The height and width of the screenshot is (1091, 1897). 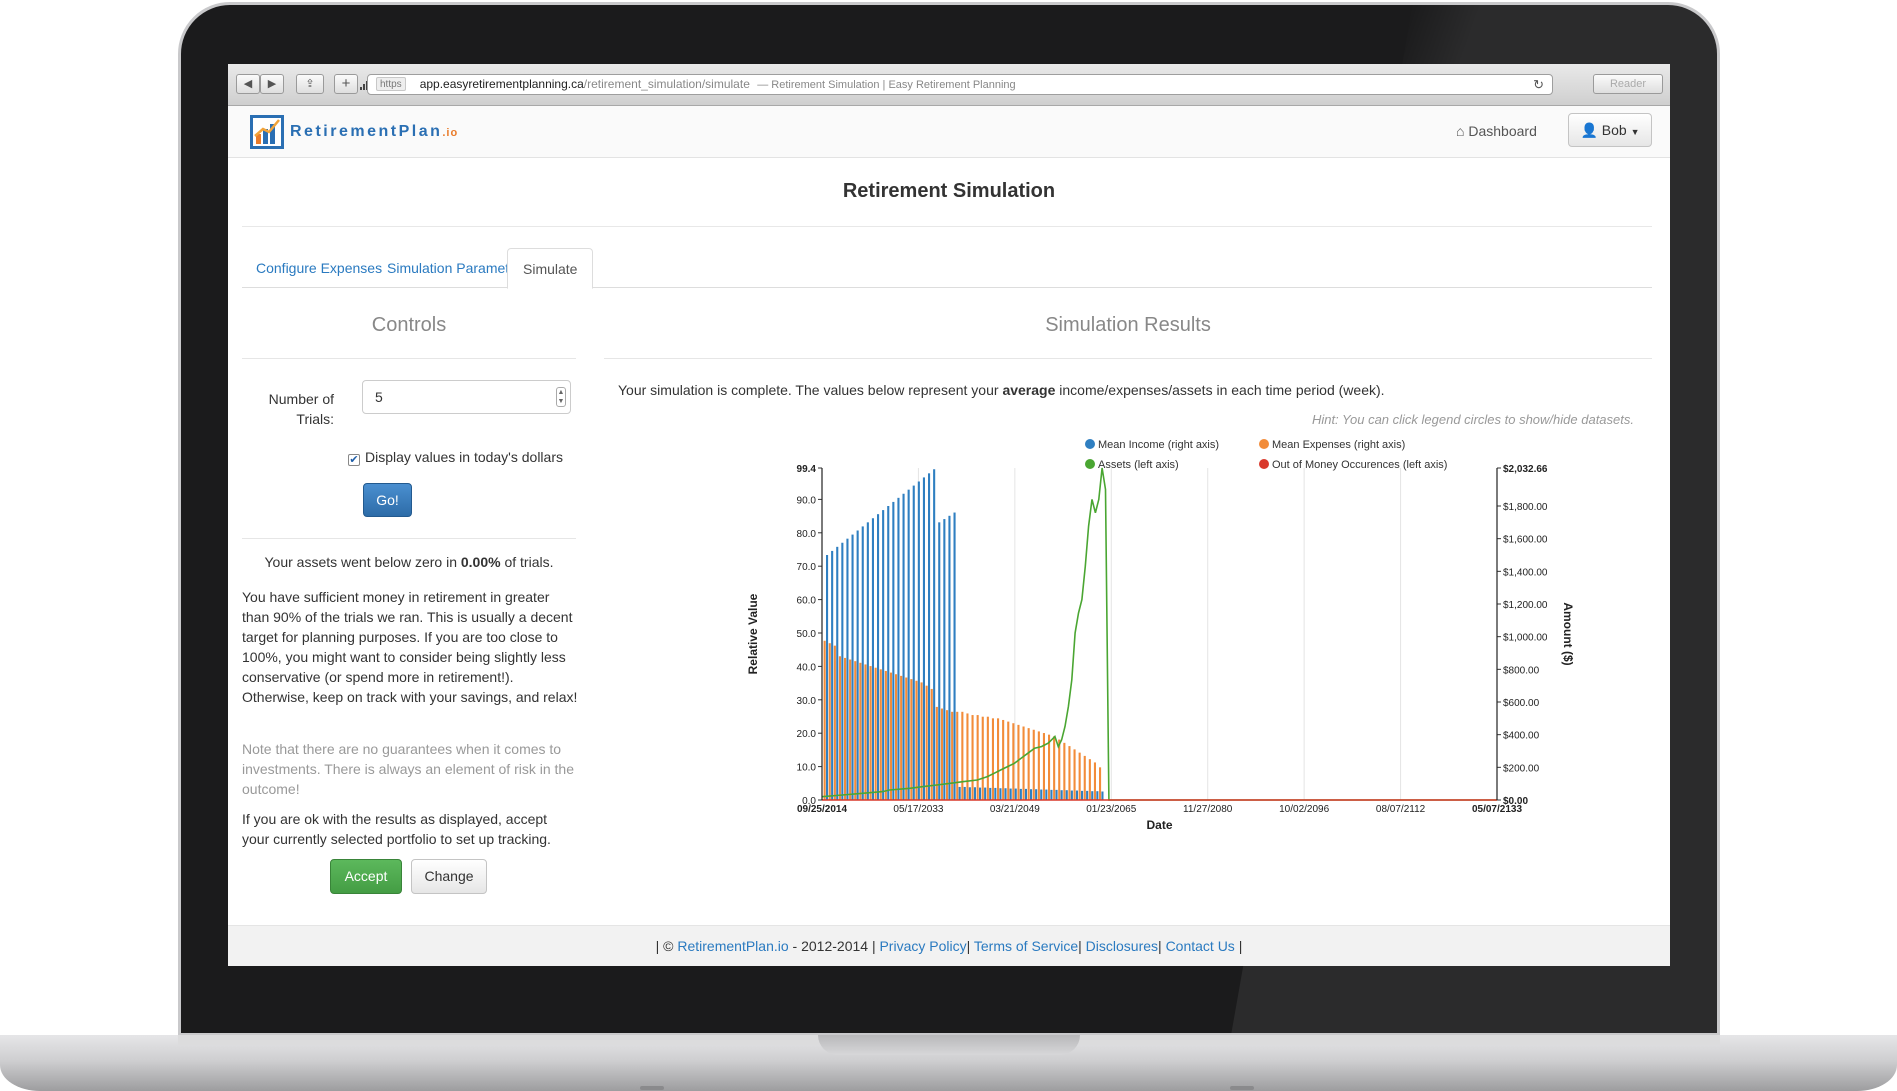 I want to click on trials-input: 5 ▲ ▼, so click(x=466, y=397).